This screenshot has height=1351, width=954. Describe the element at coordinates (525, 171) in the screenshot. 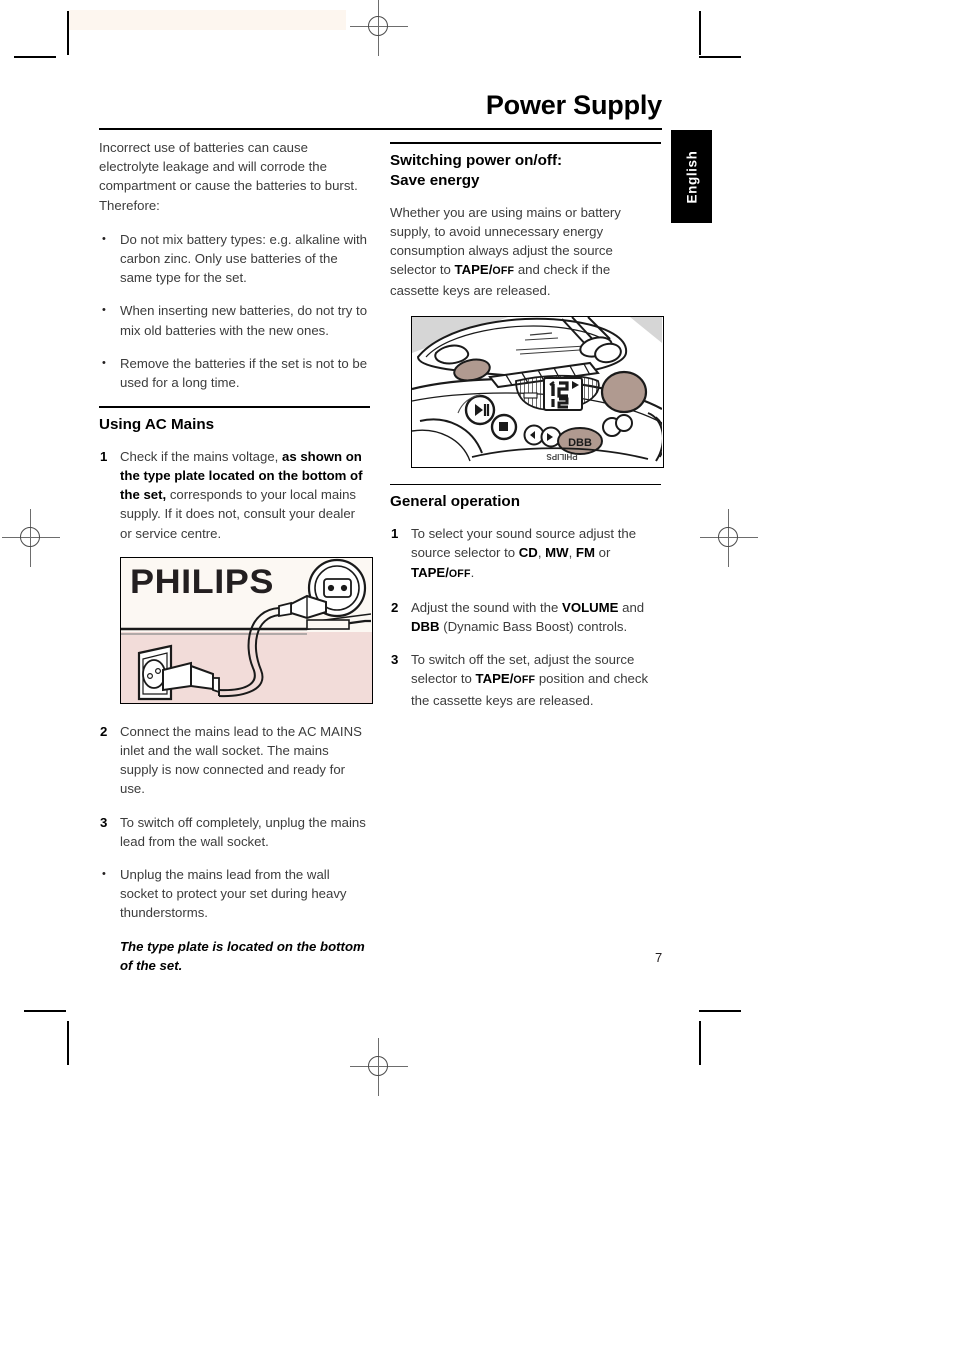

I see `section-heading-switching-power: Switching power on/off: Save energy` at that location.